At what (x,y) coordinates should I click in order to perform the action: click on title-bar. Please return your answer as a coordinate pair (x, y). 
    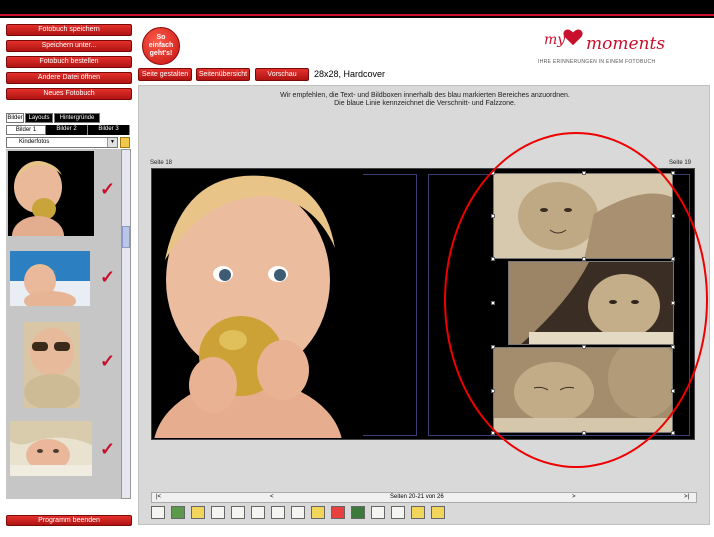
    Looking at the image, I should click on (357, 9).